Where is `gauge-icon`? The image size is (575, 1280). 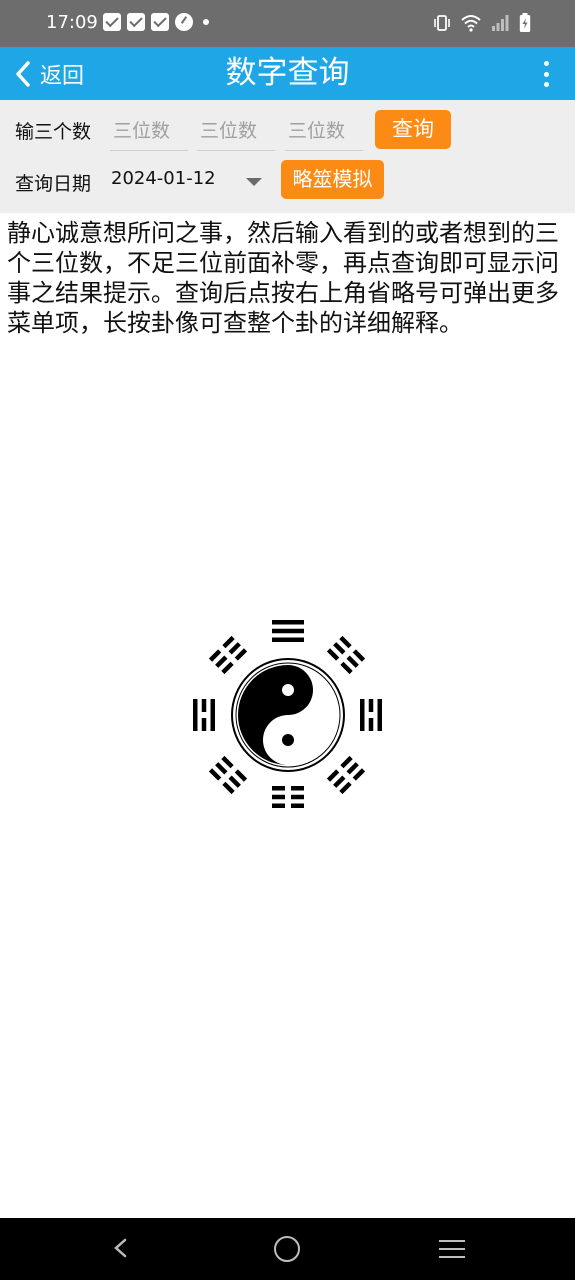 gauge-icon is located at coordinates (184, 22).